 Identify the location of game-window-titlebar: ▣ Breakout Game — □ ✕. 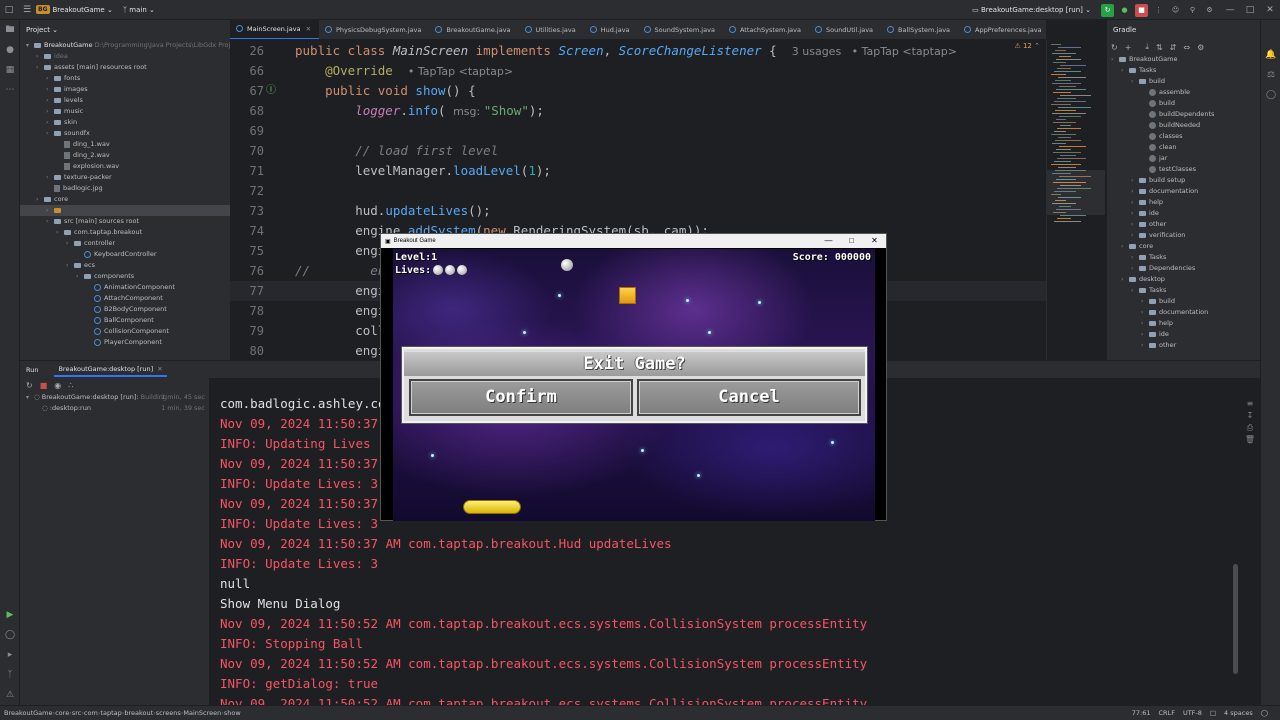
(633, 241).